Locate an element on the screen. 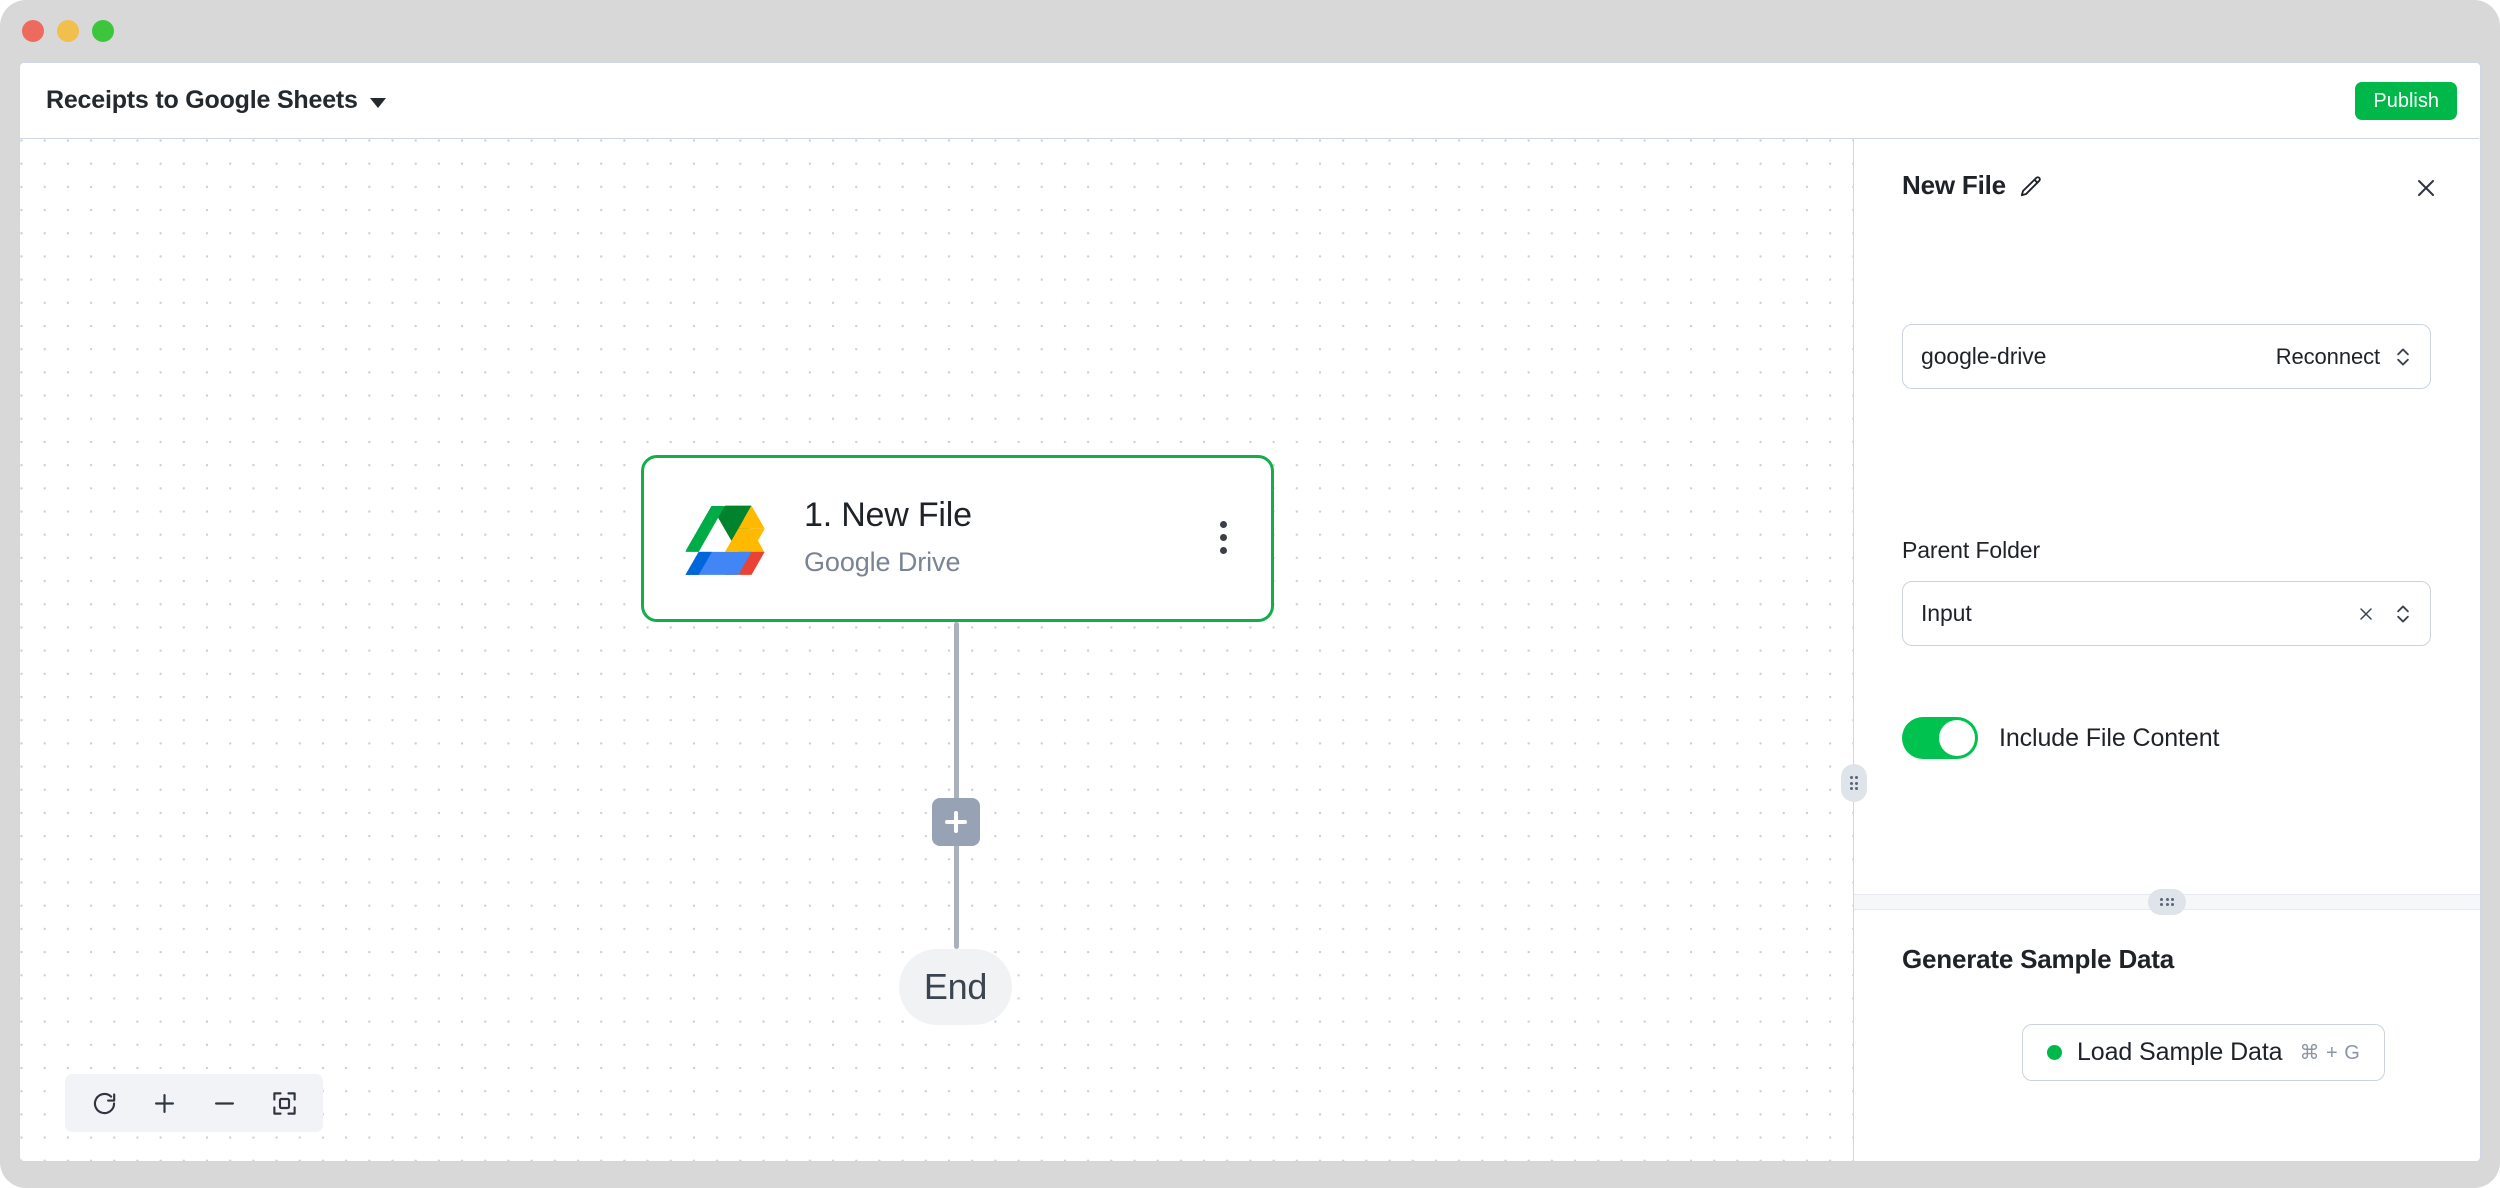 This screenshot has height=1188, width=2500. refresh-icon is located at coordinates (104, 1103).